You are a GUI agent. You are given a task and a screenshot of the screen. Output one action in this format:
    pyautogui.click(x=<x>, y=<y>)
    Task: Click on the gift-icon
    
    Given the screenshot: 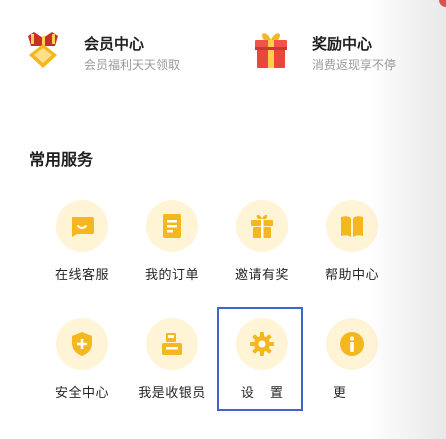 What is the action you would take?
    pyautogui.click(x=262, y=226)
    